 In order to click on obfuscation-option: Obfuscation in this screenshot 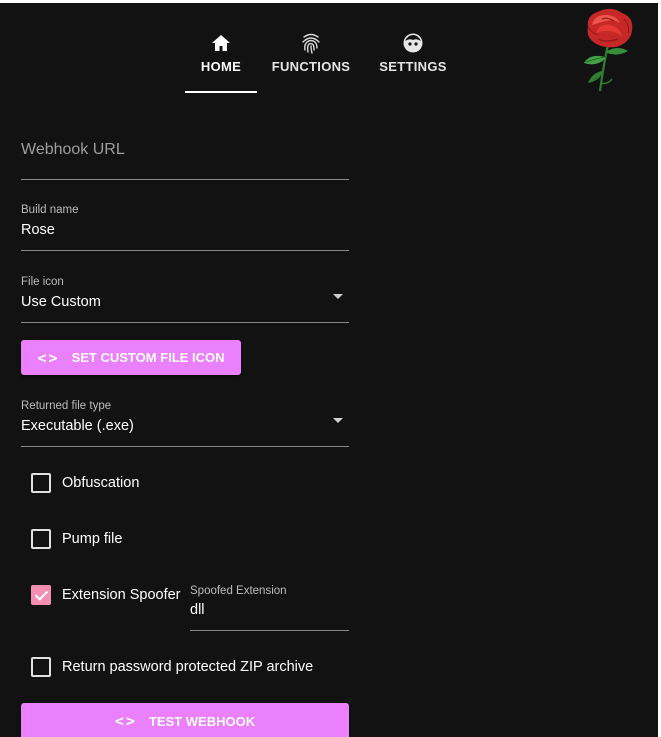, I will do `click(85, 483)`.